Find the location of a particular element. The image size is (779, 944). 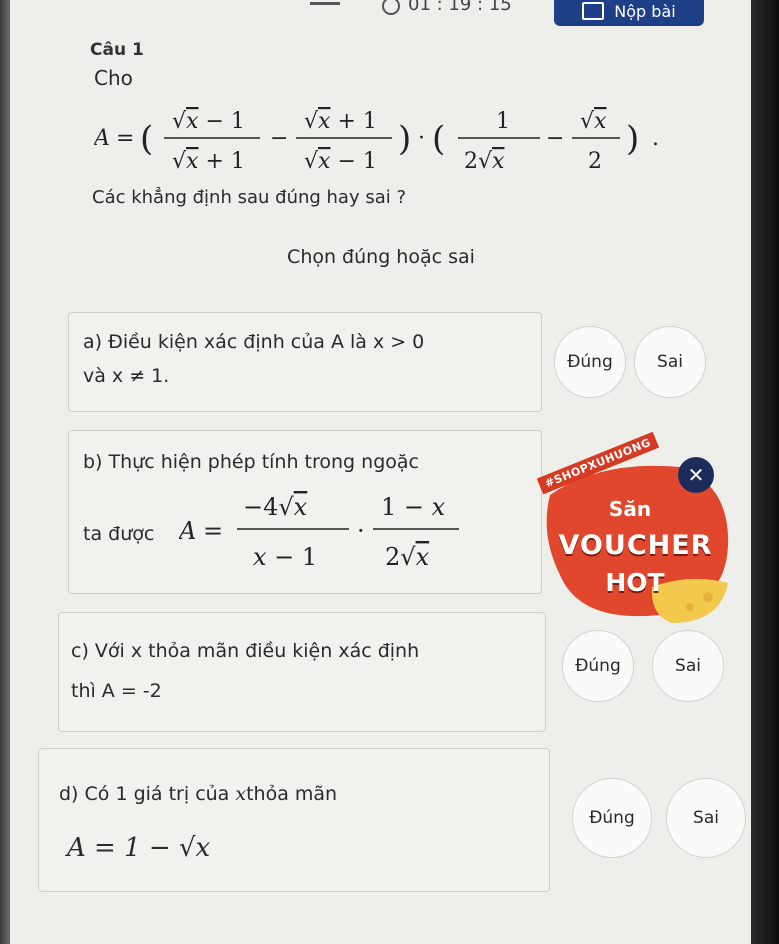

question-statement: Các khẳng định sau đúng hay sai ? is located at coordinates (249, 197).